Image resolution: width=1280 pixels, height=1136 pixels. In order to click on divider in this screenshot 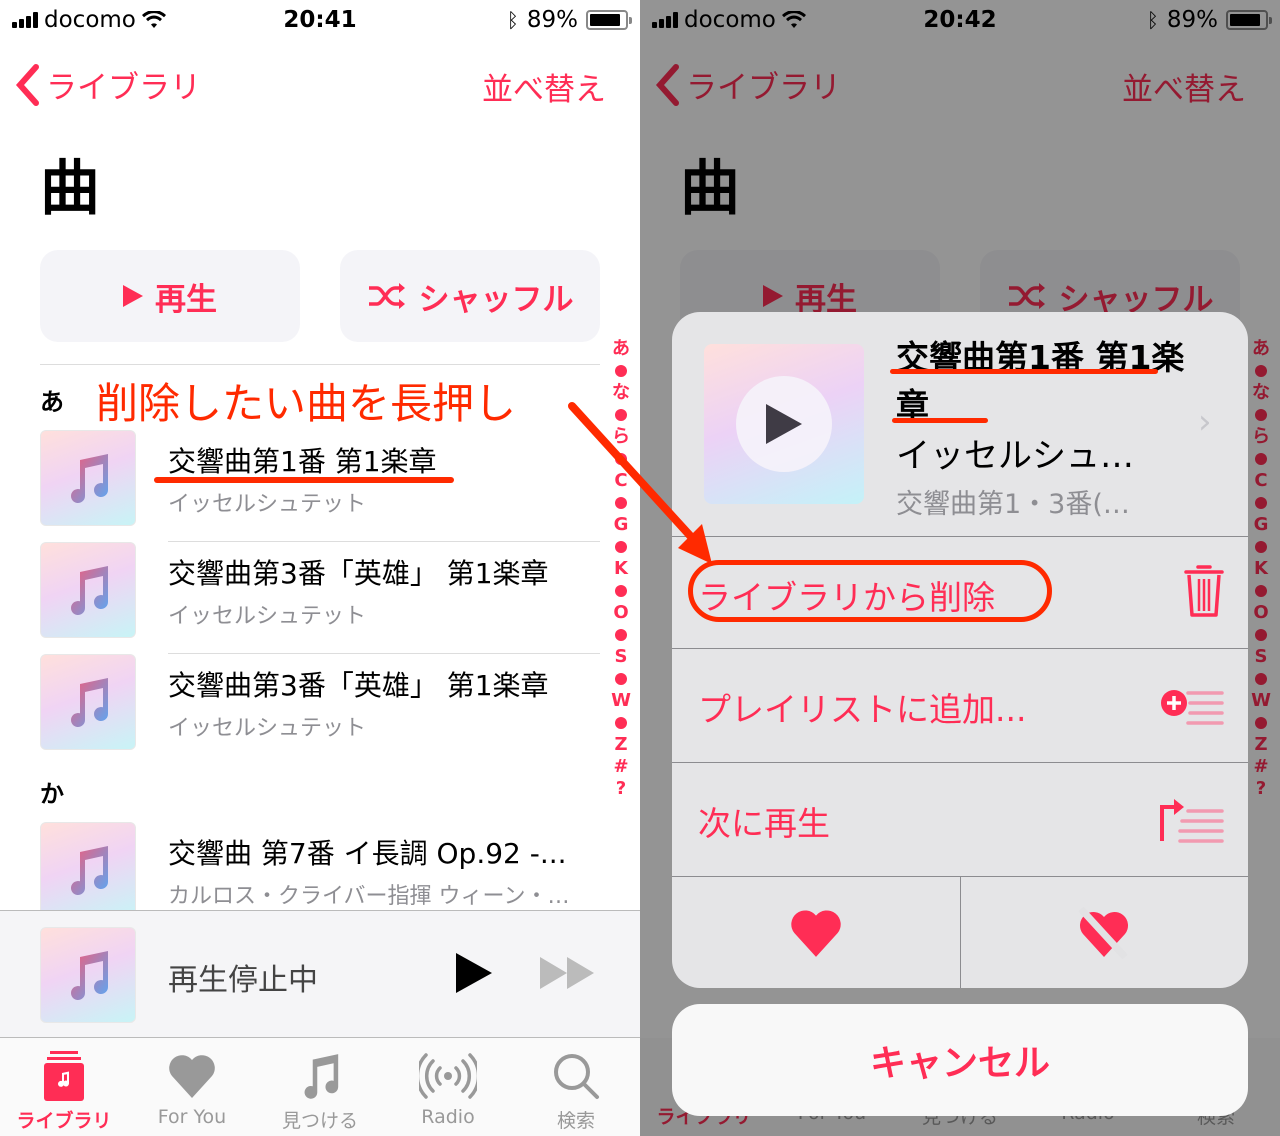, I will do `click(320, 364)`.